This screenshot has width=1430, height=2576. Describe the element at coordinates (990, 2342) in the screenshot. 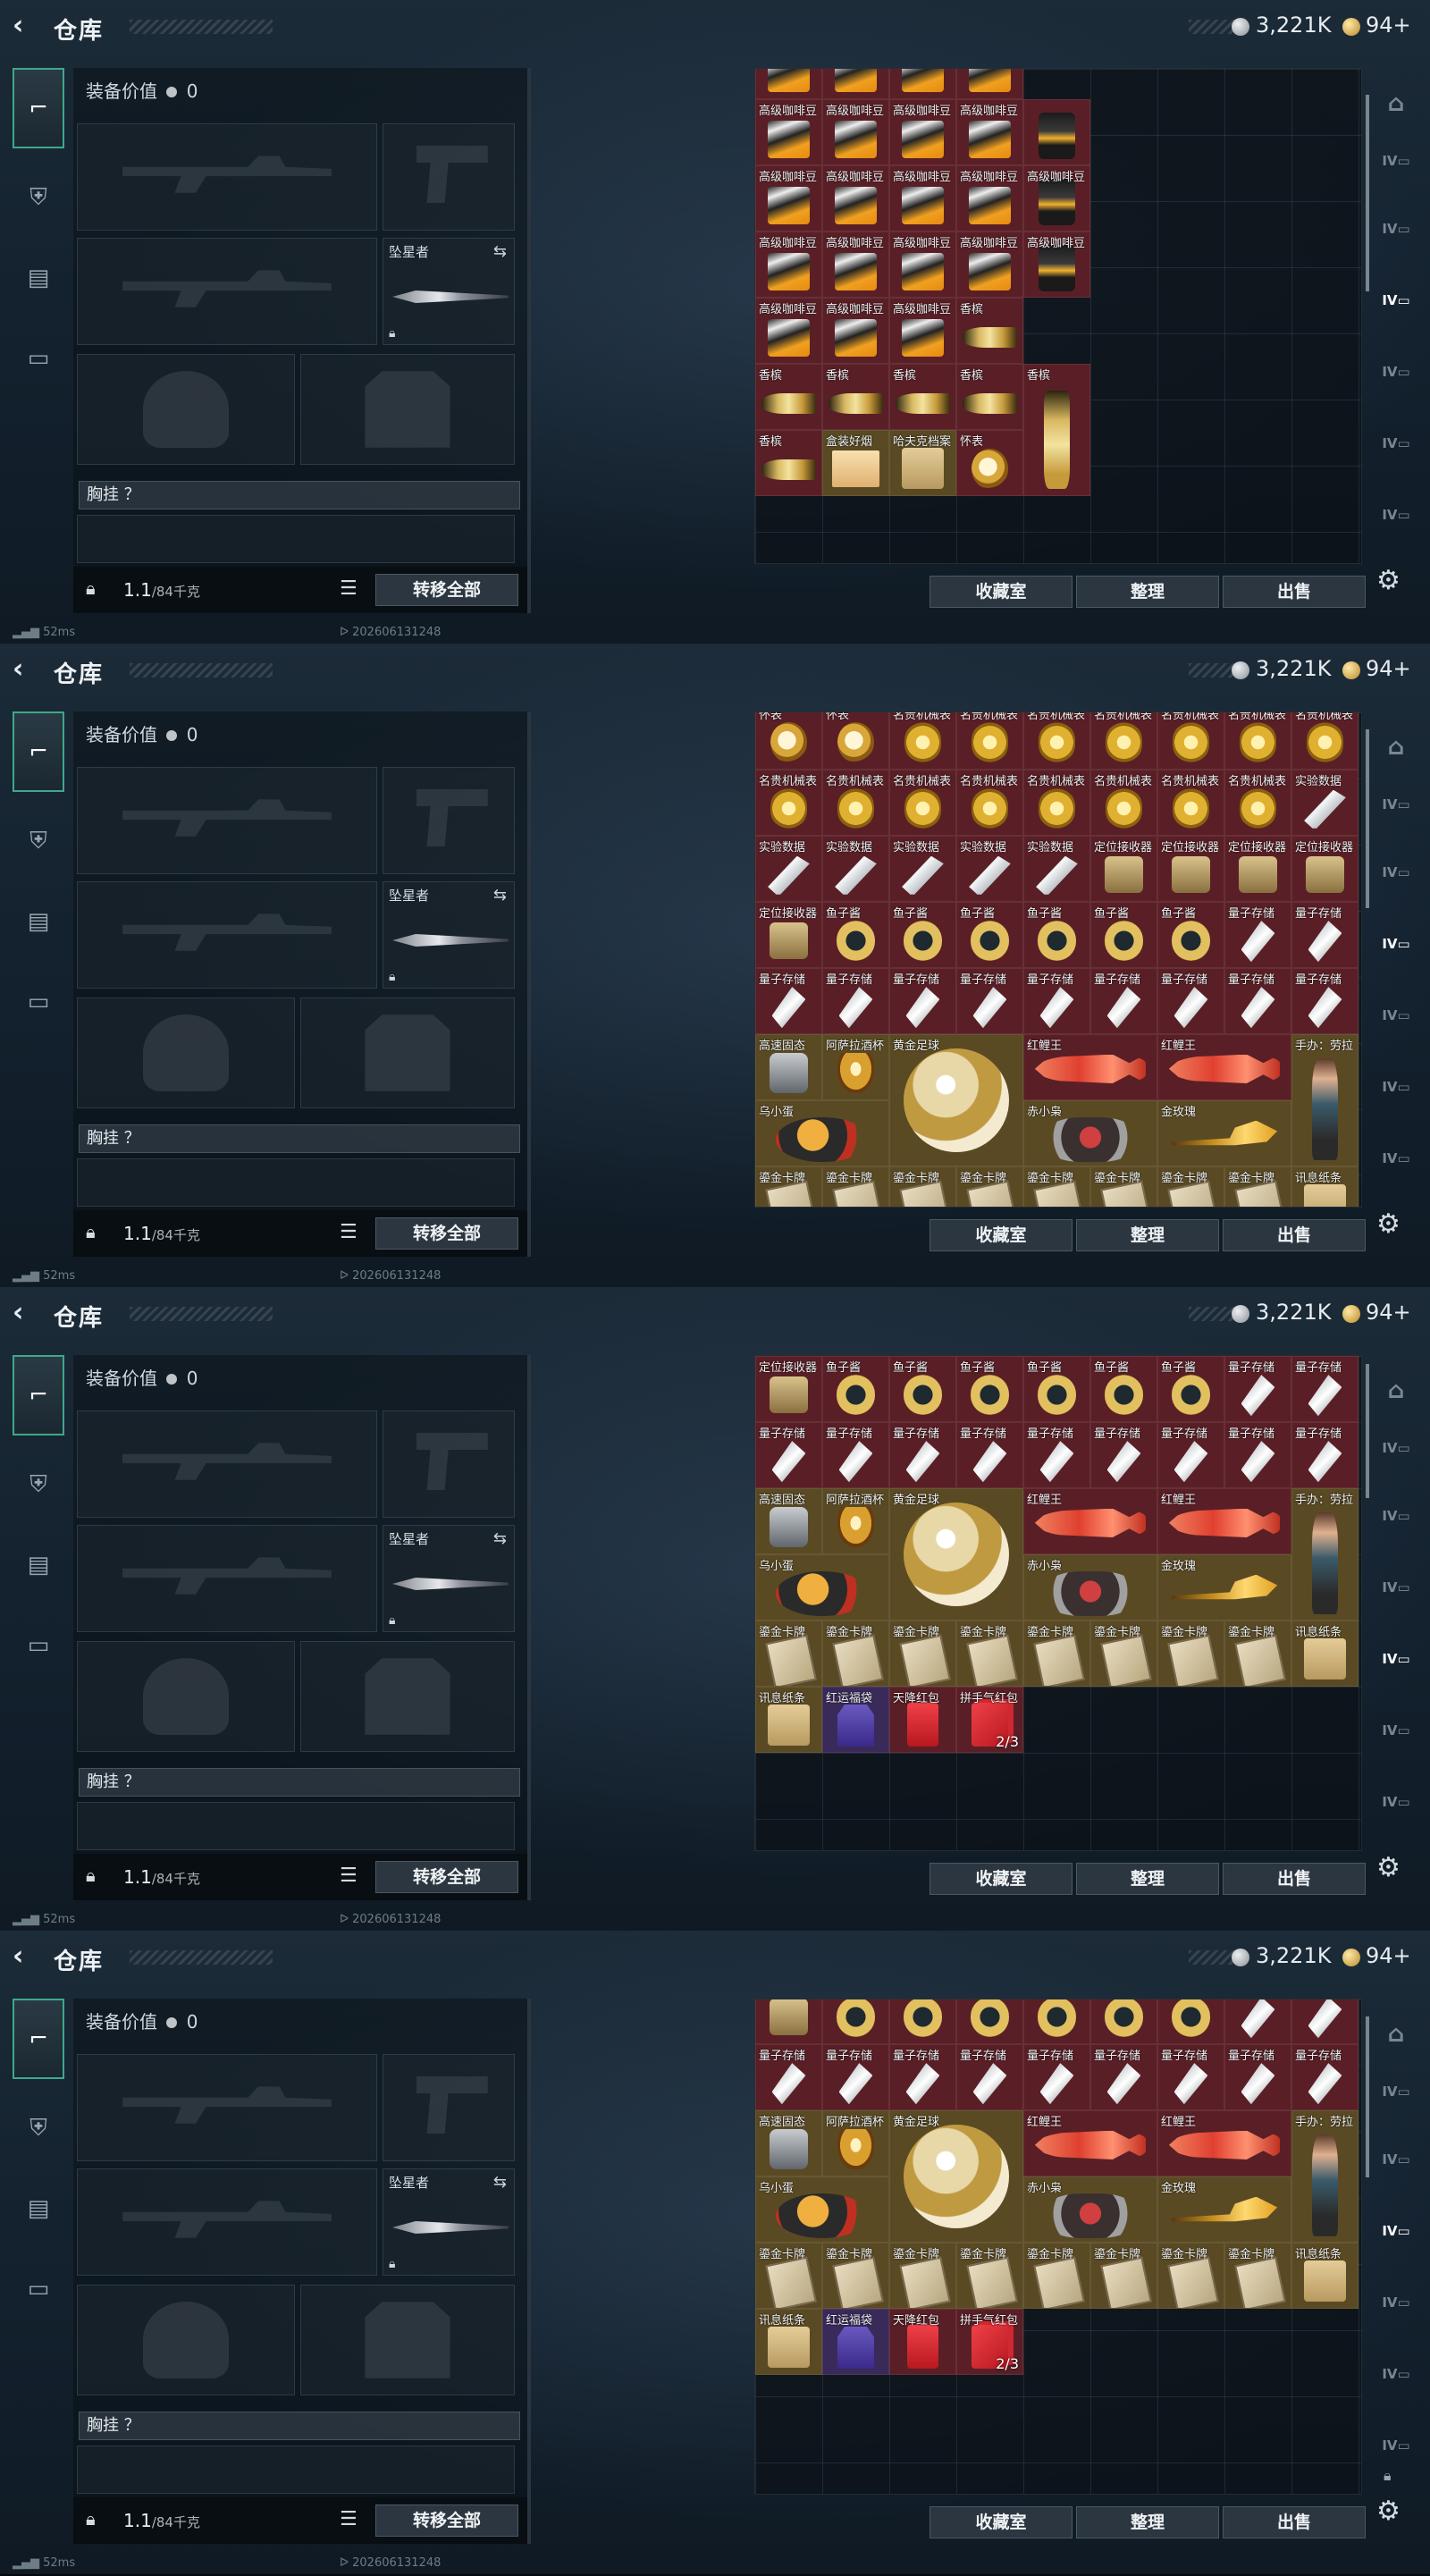

I see `inventory-item: 拼手气红包 2/3` at that location.